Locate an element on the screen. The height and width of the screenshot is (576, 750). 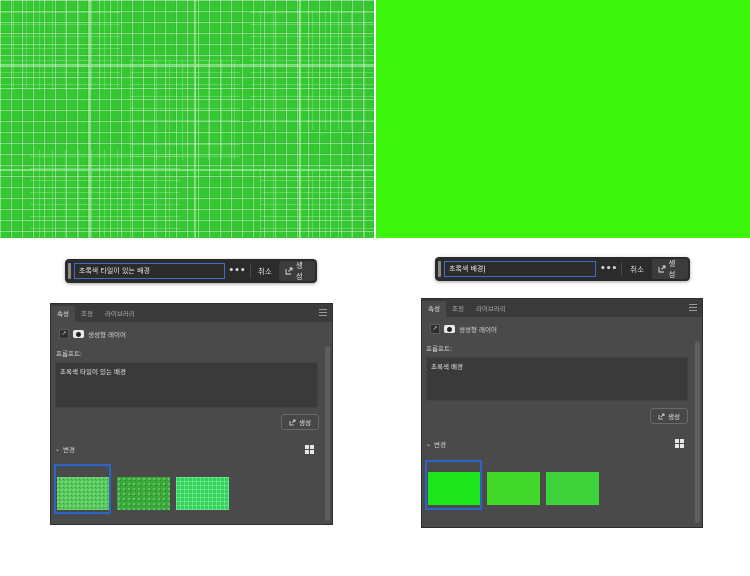
prompt-bar: 초록색 타일이 있는 배경 ••• 취소 생성 is located at coordinates (191, 271).